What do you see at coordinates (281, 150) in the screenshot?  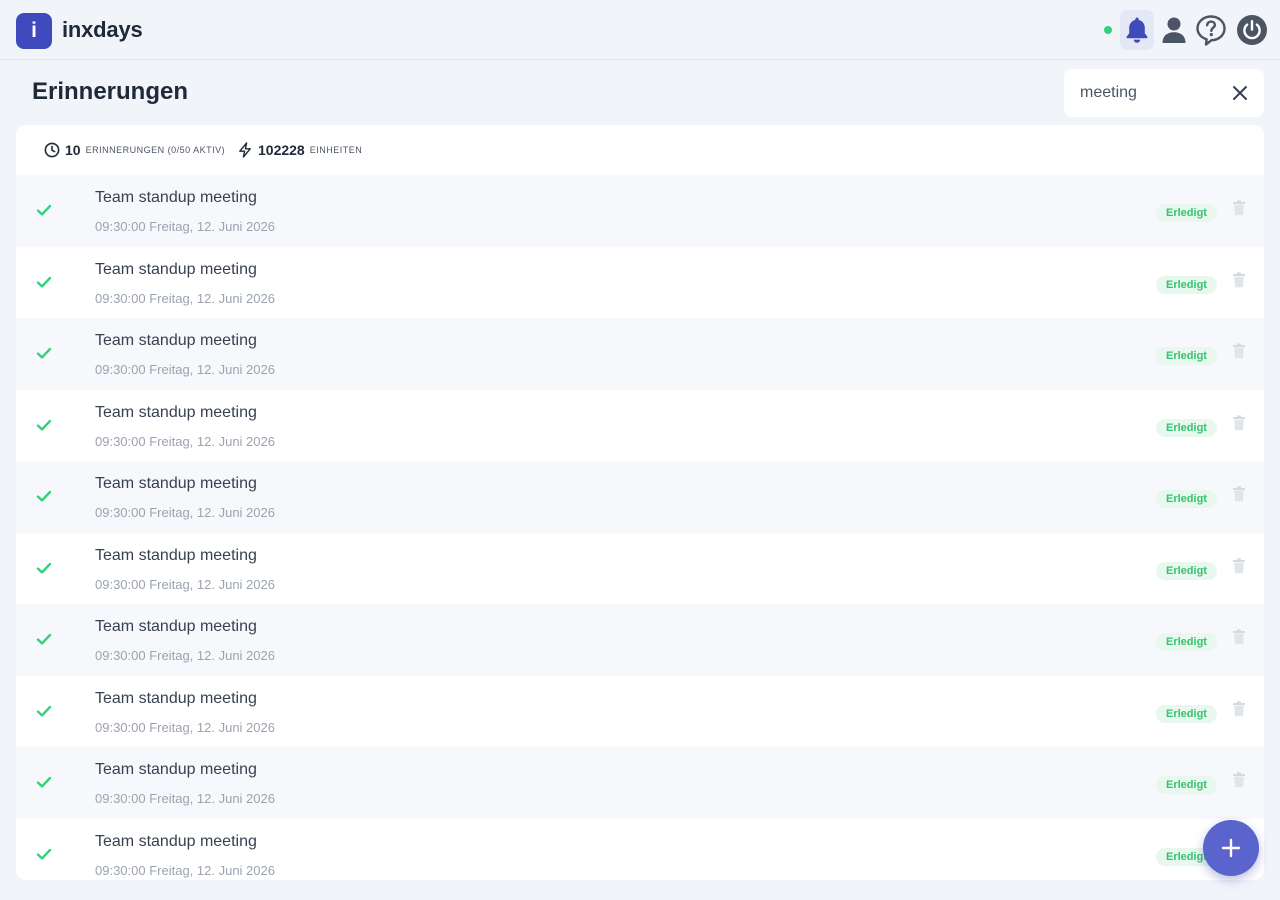 I see `units-count: 102228` at bounding box center [281, 150].